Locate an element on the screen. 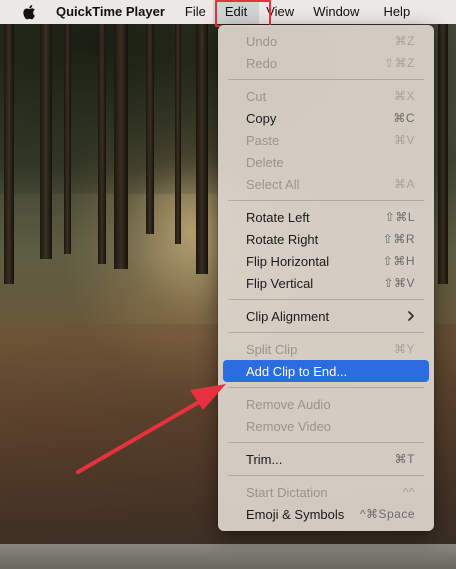 This screenshot has width=456, height=569. menu-item-shortcut: ⇧⌘L is located at coordinates (399, 217).